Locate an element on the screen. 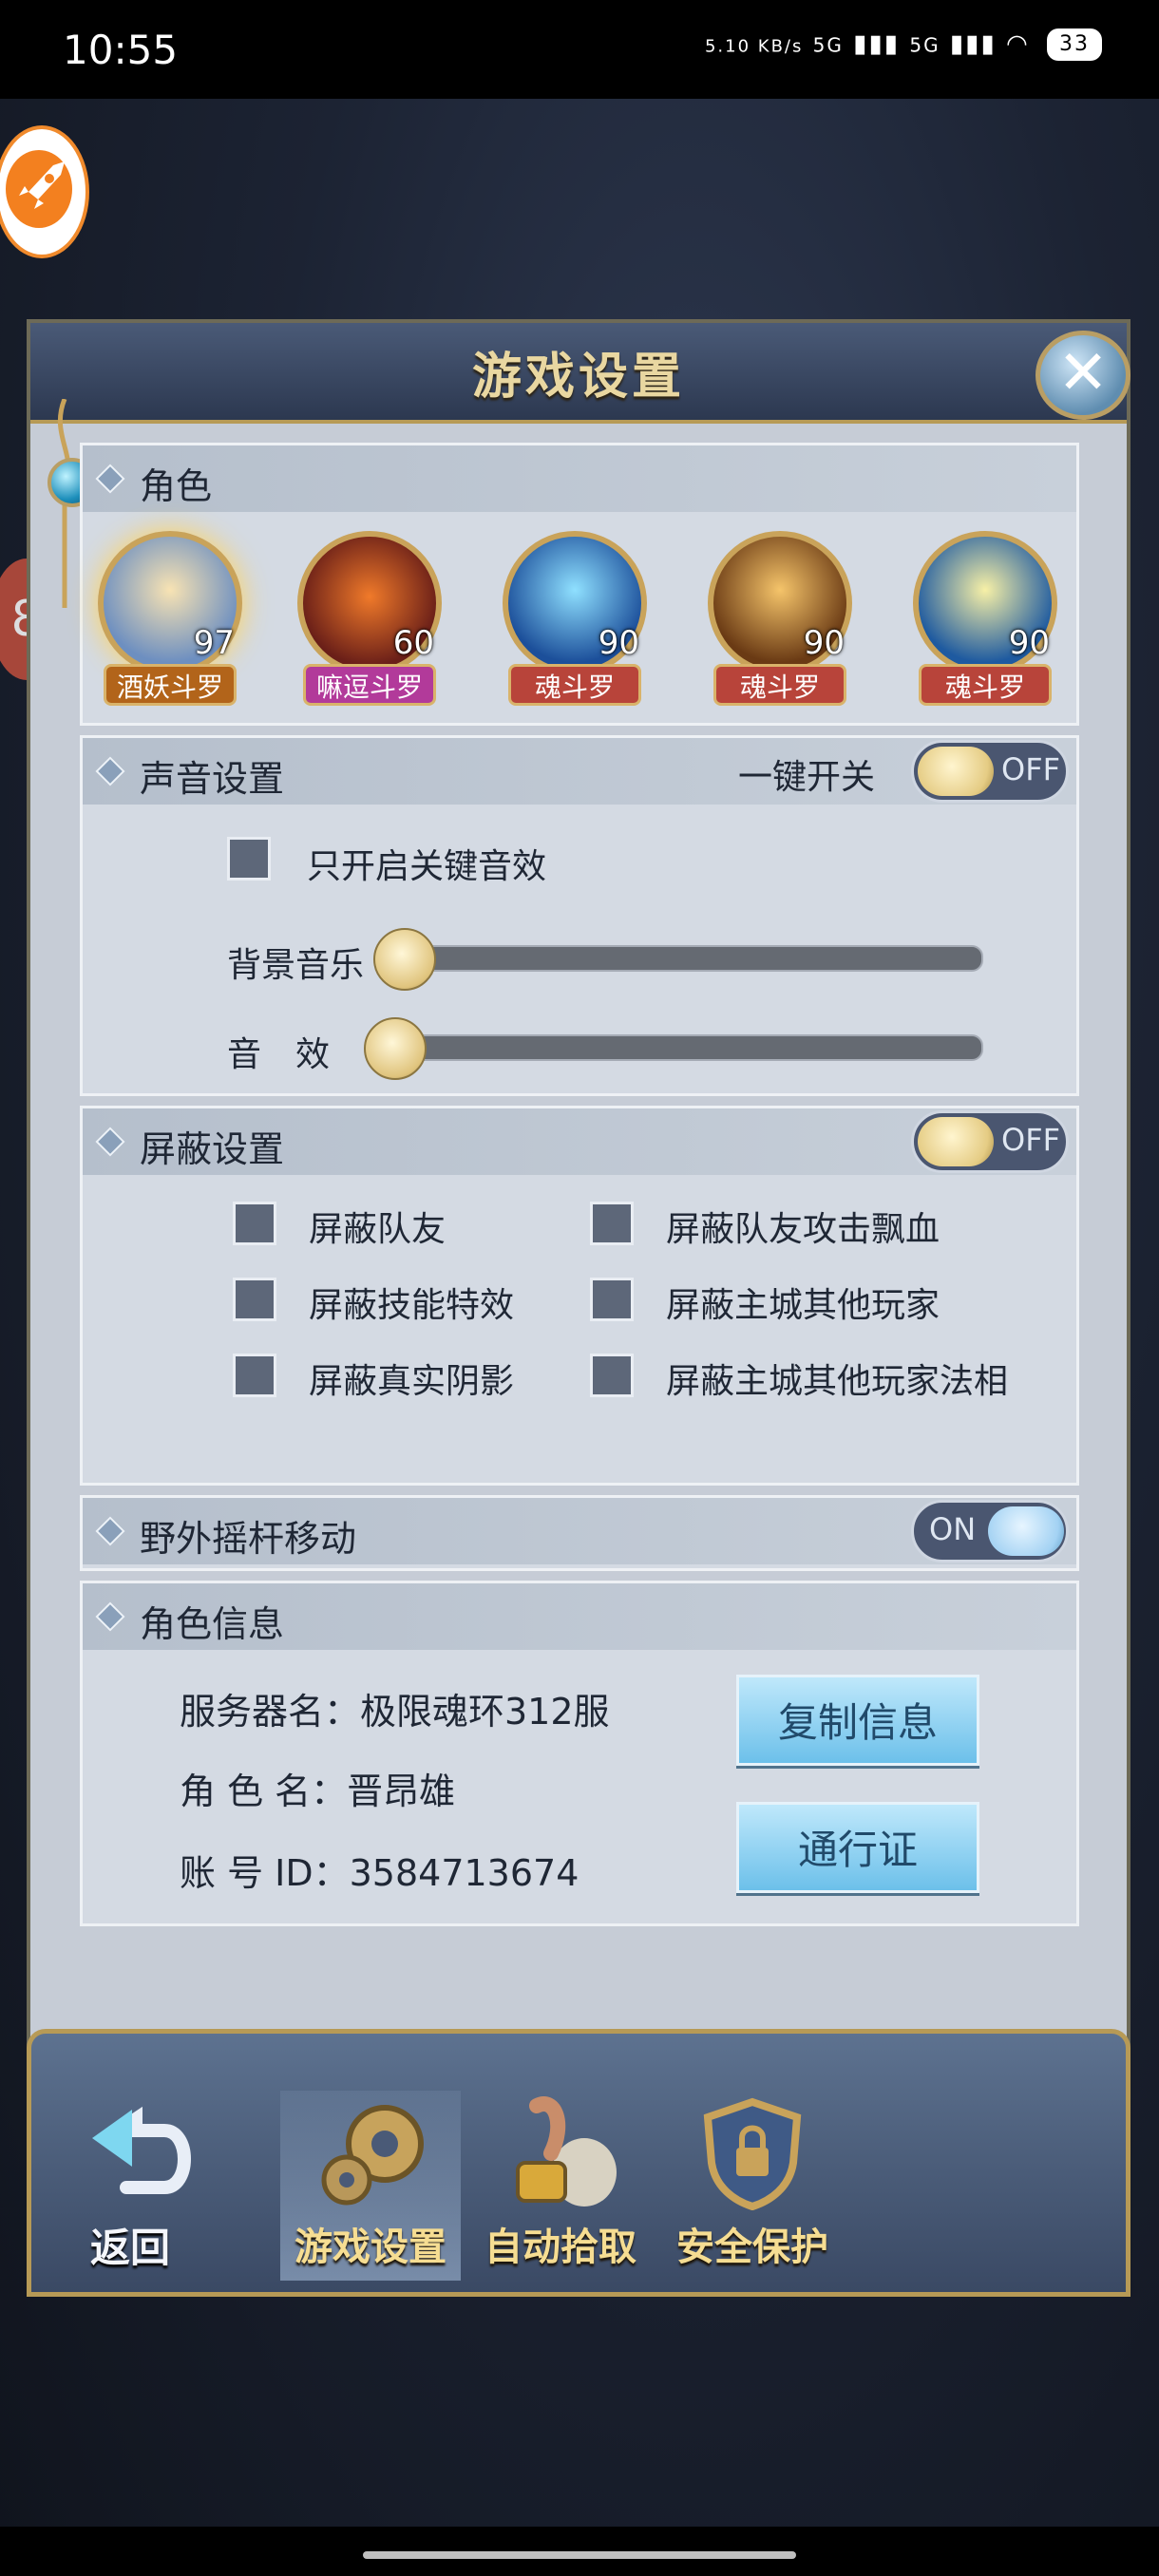 The height and width of the screenshot is (2576, 1159). signal-label-1: 5G is located at coordinates (828, 45).